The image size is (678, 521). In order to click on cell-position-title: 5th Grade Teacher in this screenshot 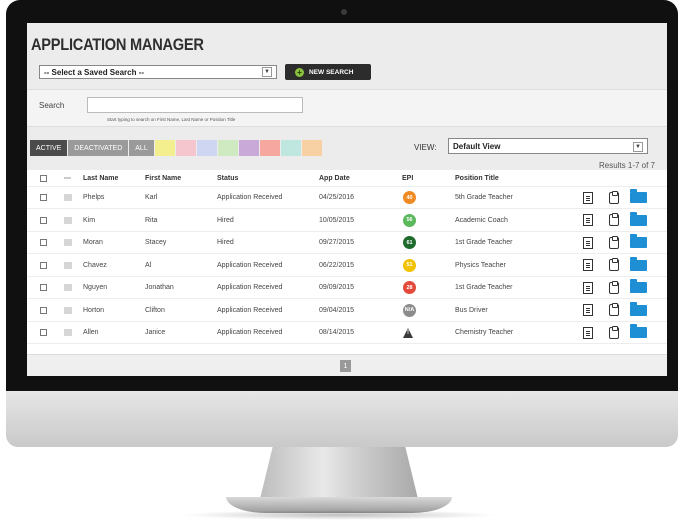, I will do `click(484, 197)`.